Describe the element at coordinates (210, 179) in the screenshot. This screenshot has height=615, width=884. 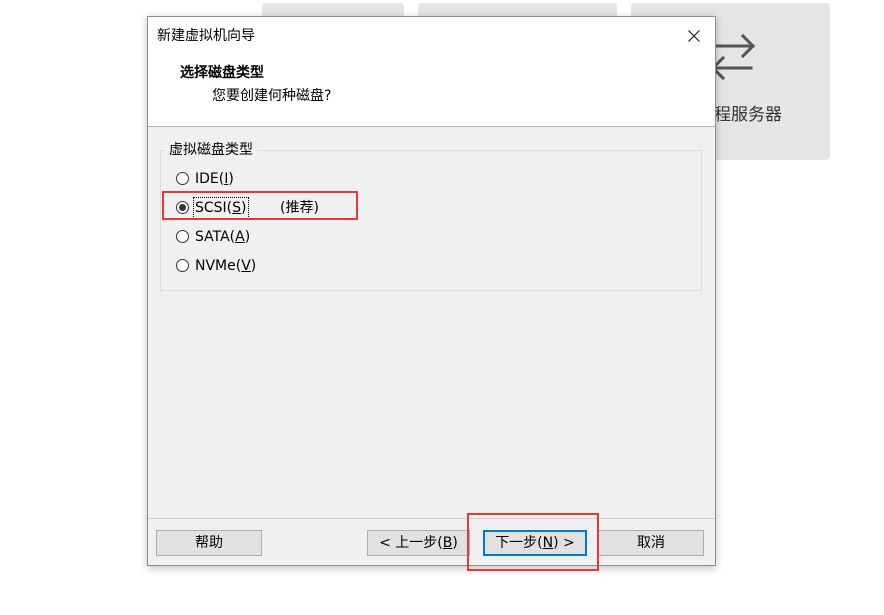
I see `label-text: IDE(` at that location.